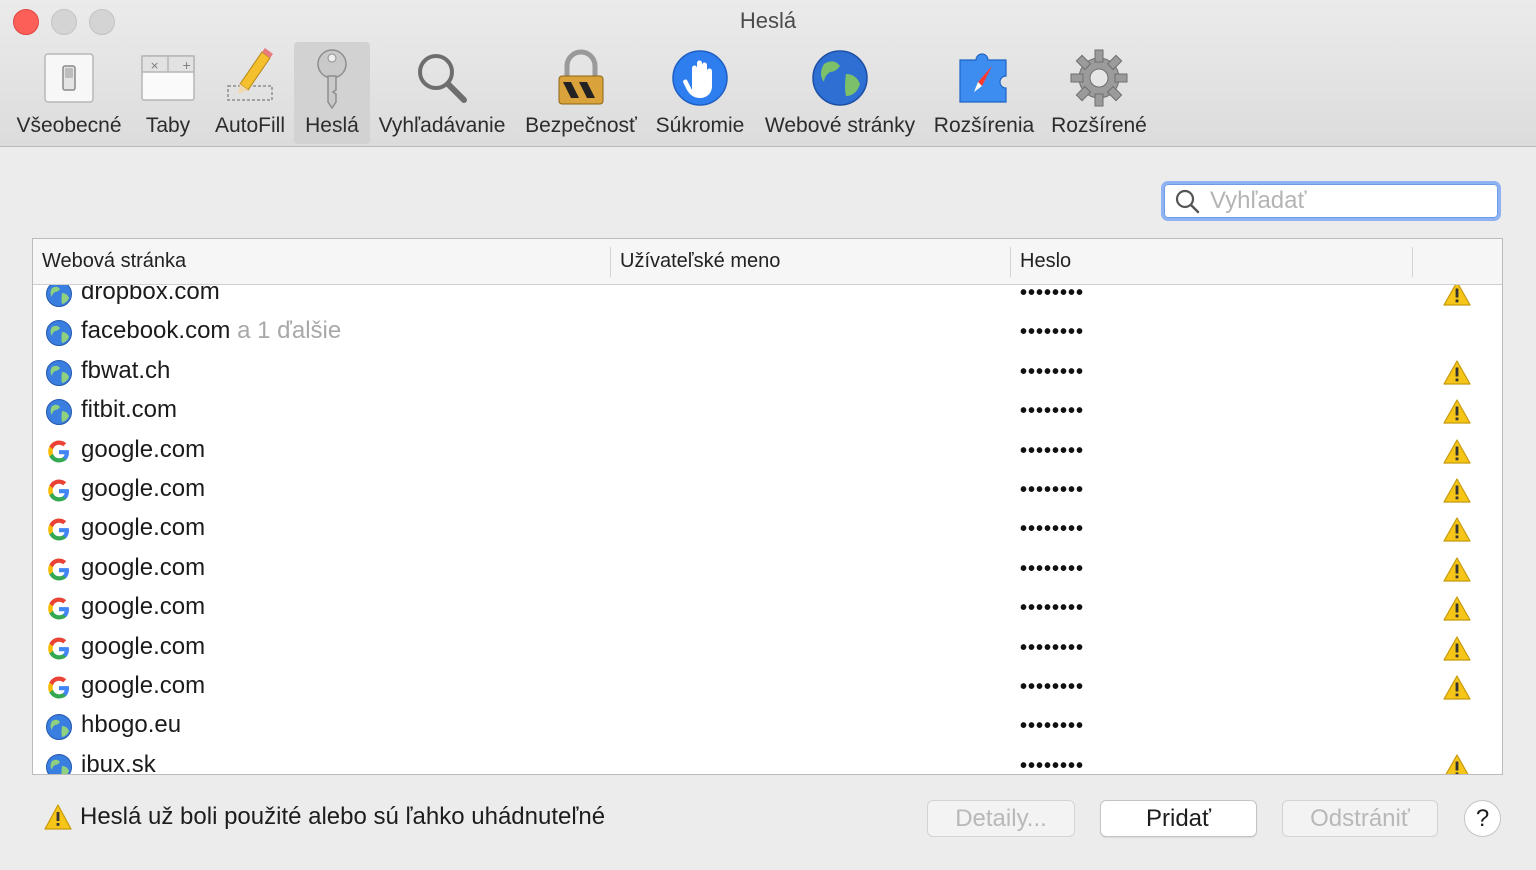 The height and width of the screenshot is (870, 1536). I want to click on column-header-password: Heslo, so click(1045, 261).